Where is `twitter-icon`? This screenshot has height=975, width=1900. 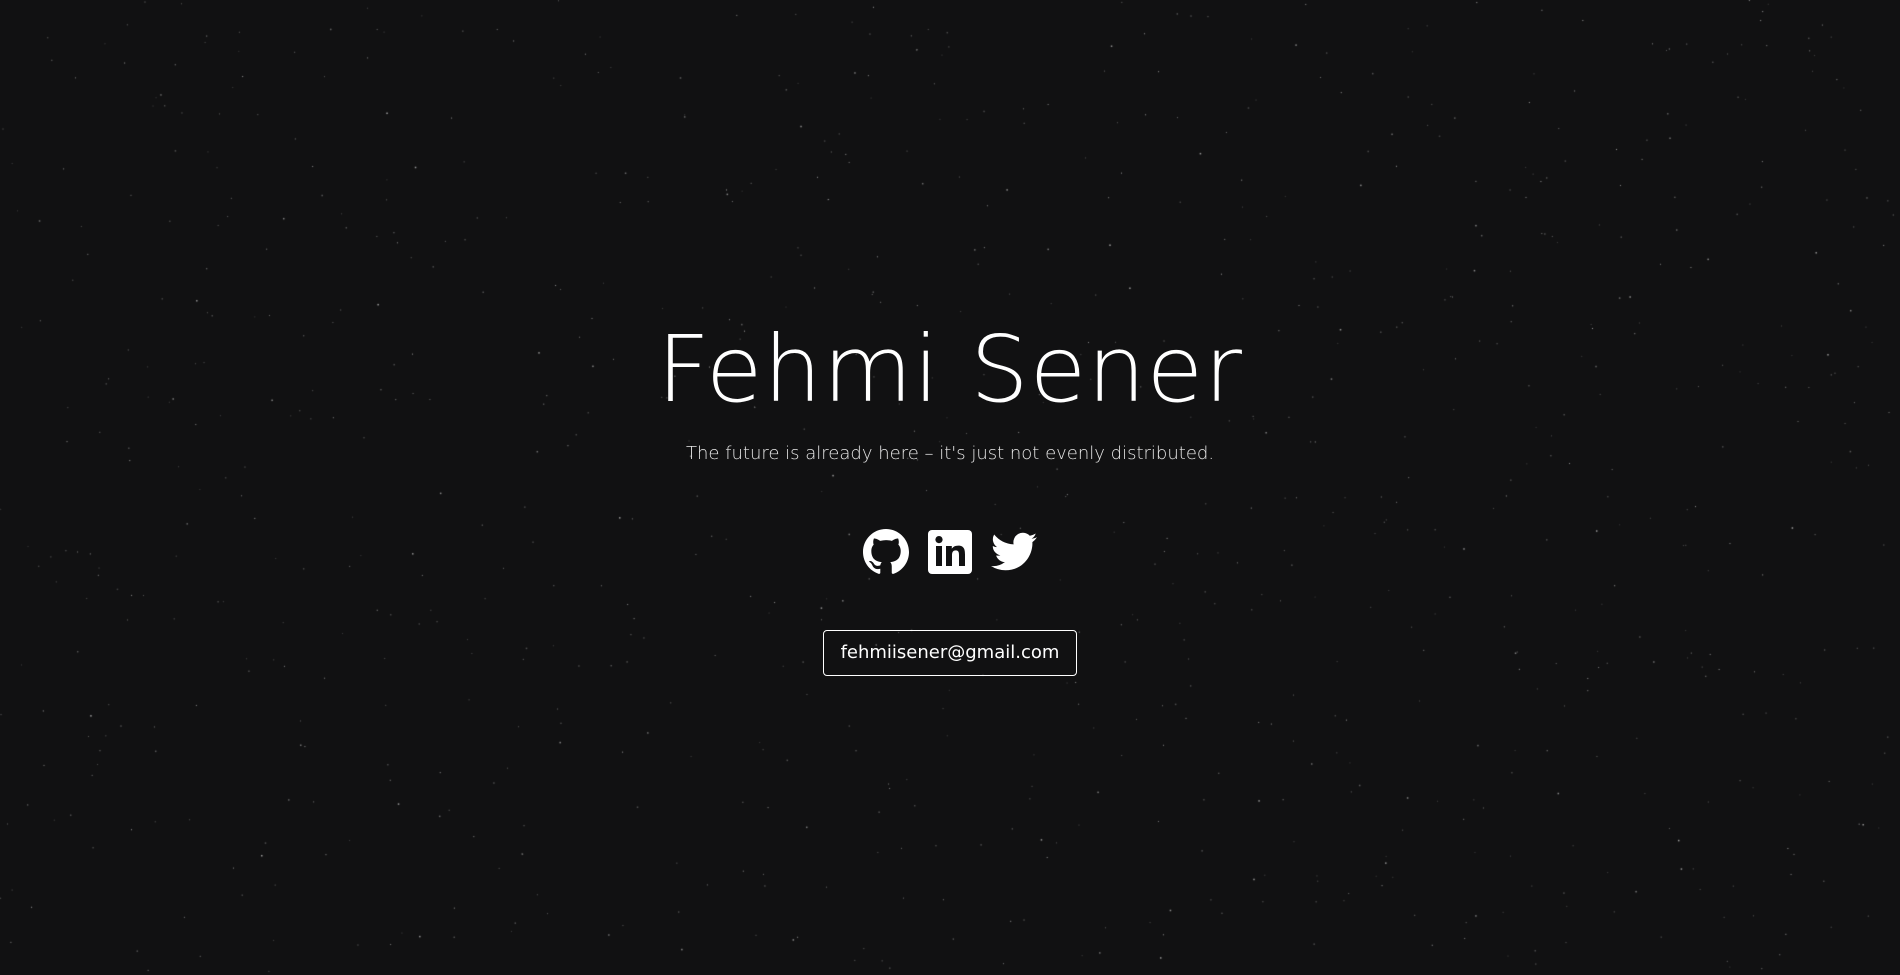 twitter-icon is located at coordinates (1014, 551).